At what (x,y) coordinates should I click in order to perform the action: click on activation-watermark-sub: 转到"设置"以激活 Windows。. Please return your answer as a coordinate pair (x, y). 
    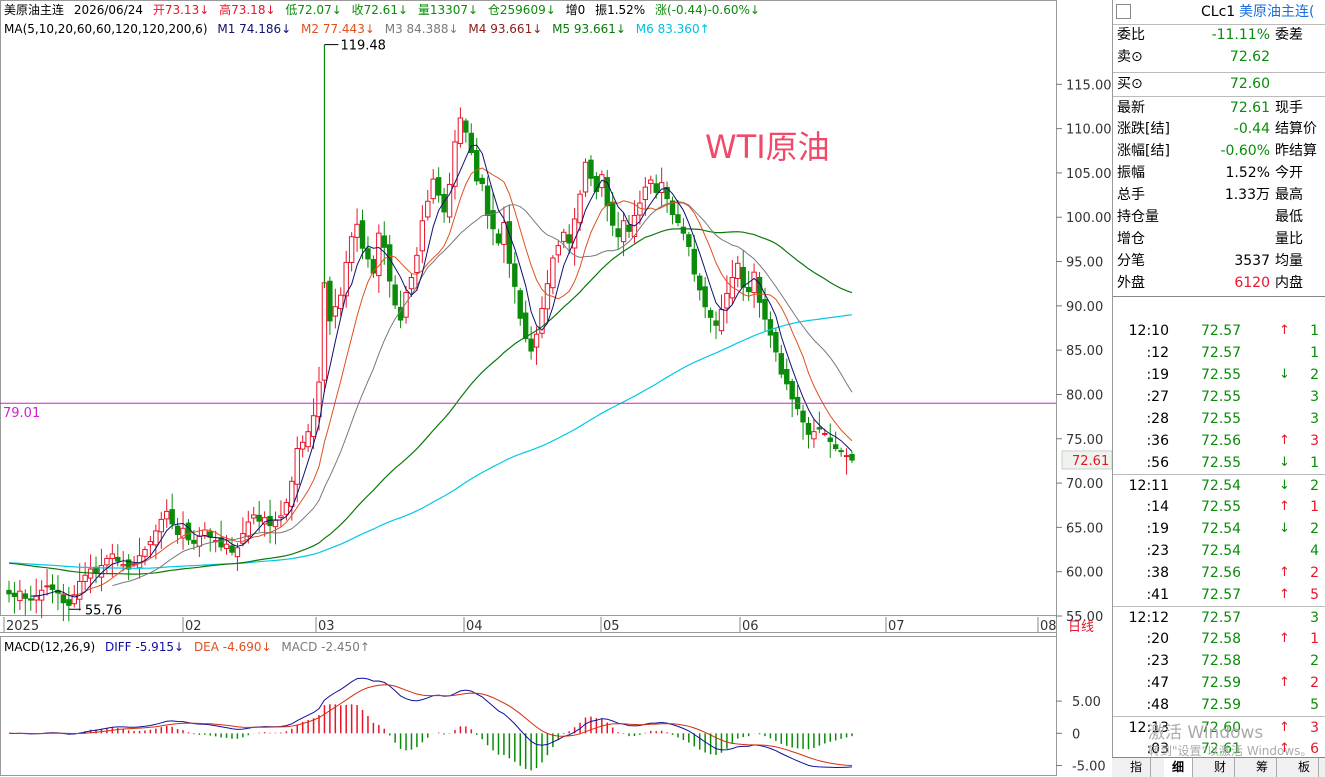
    Looking at the image, I should click on (1230, 751).